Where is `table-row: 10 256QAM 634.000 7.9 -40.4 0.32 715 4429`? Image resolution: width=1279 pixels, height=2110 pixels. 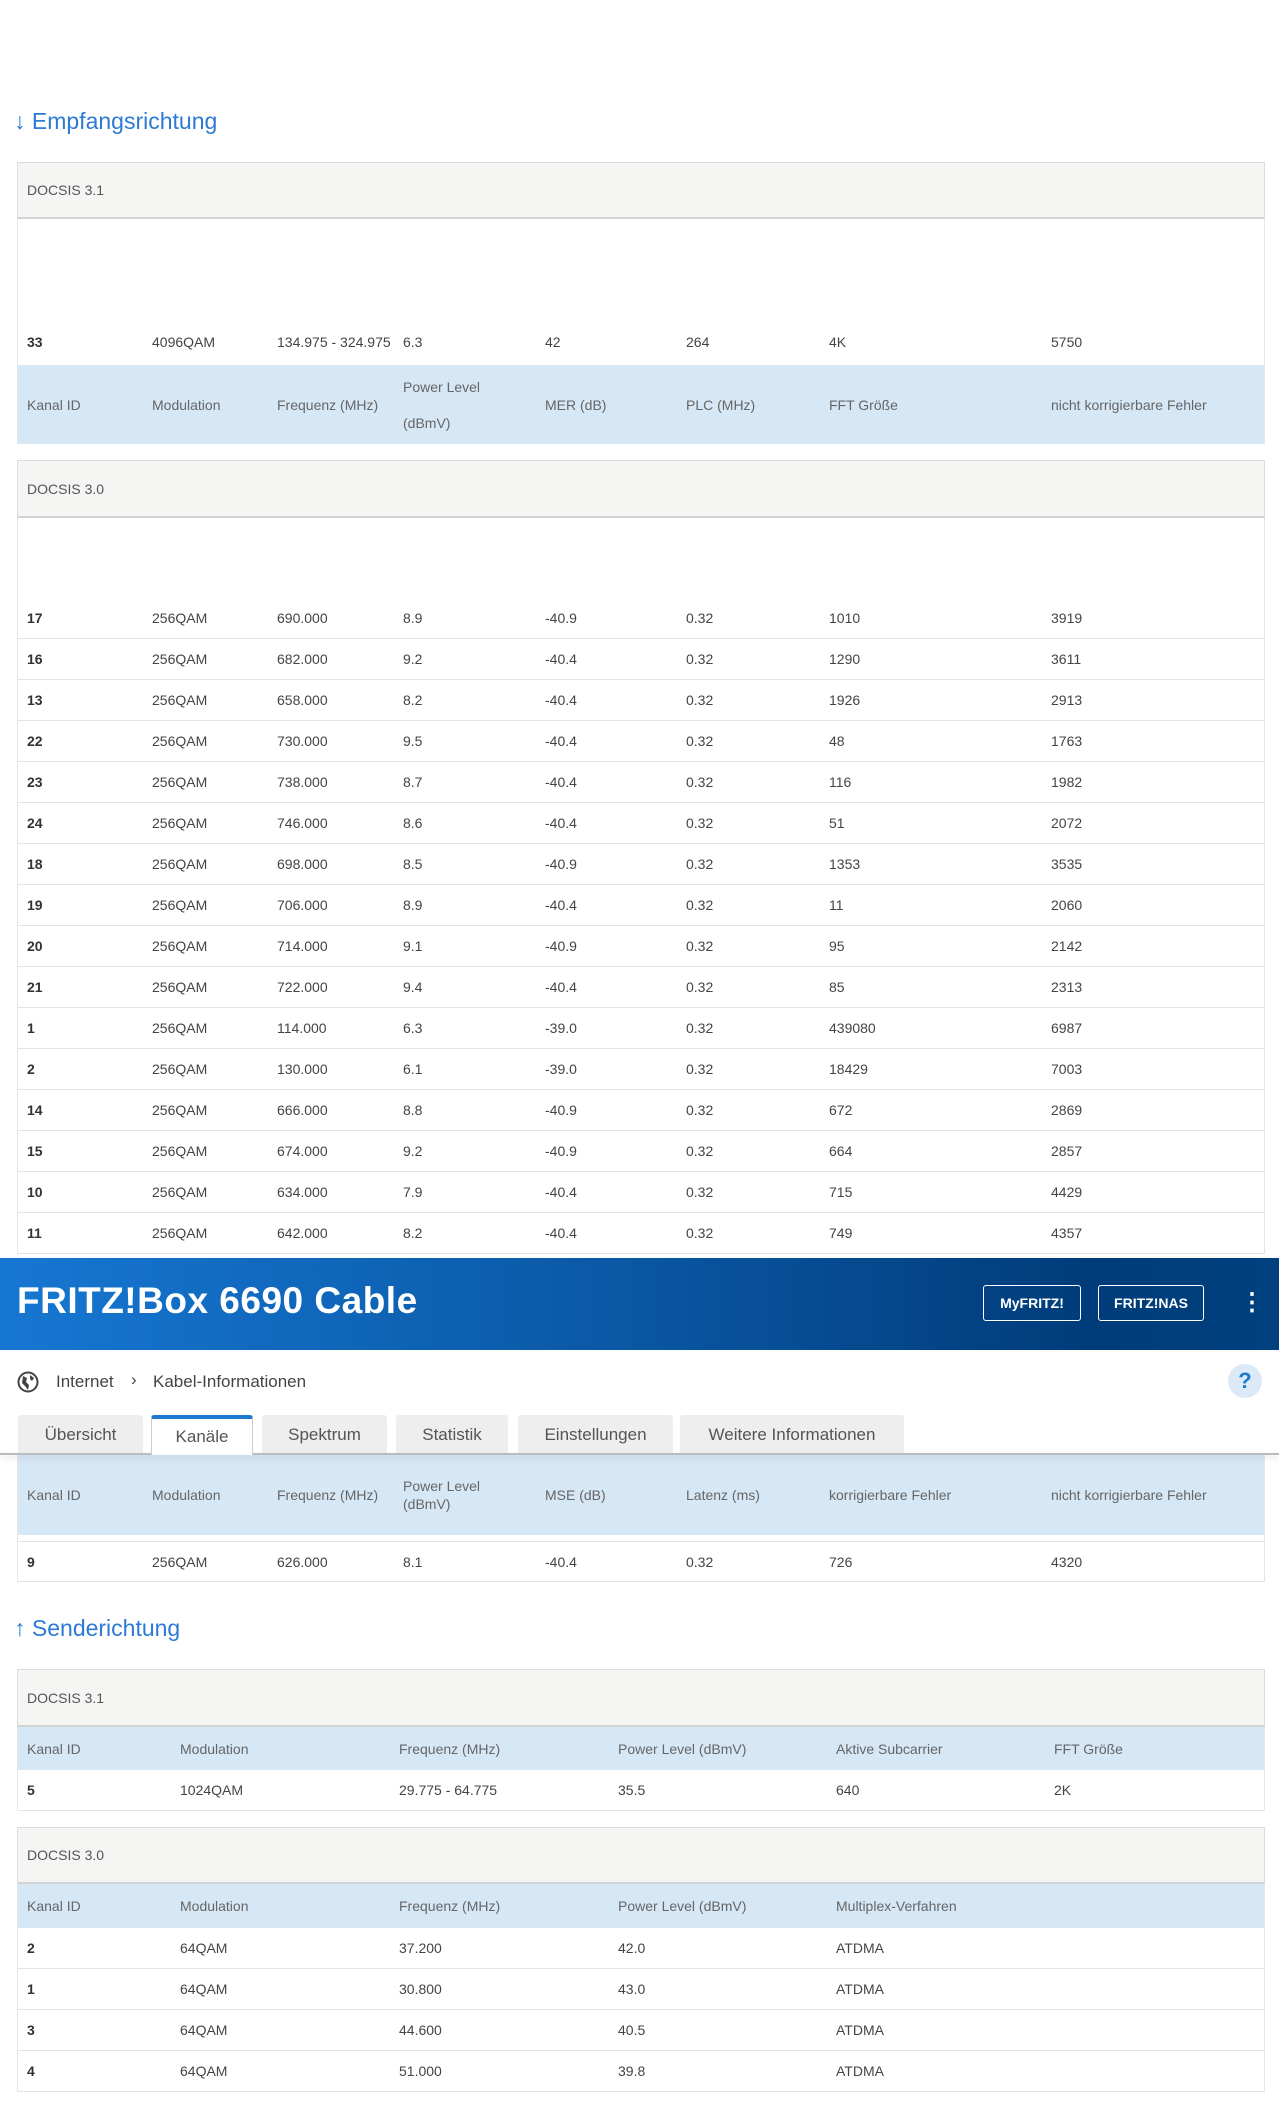
table-row: 10 256QAM 634.000 7.9 -40.4 0.32 715 4429 is located at coordinates (641, 1192).